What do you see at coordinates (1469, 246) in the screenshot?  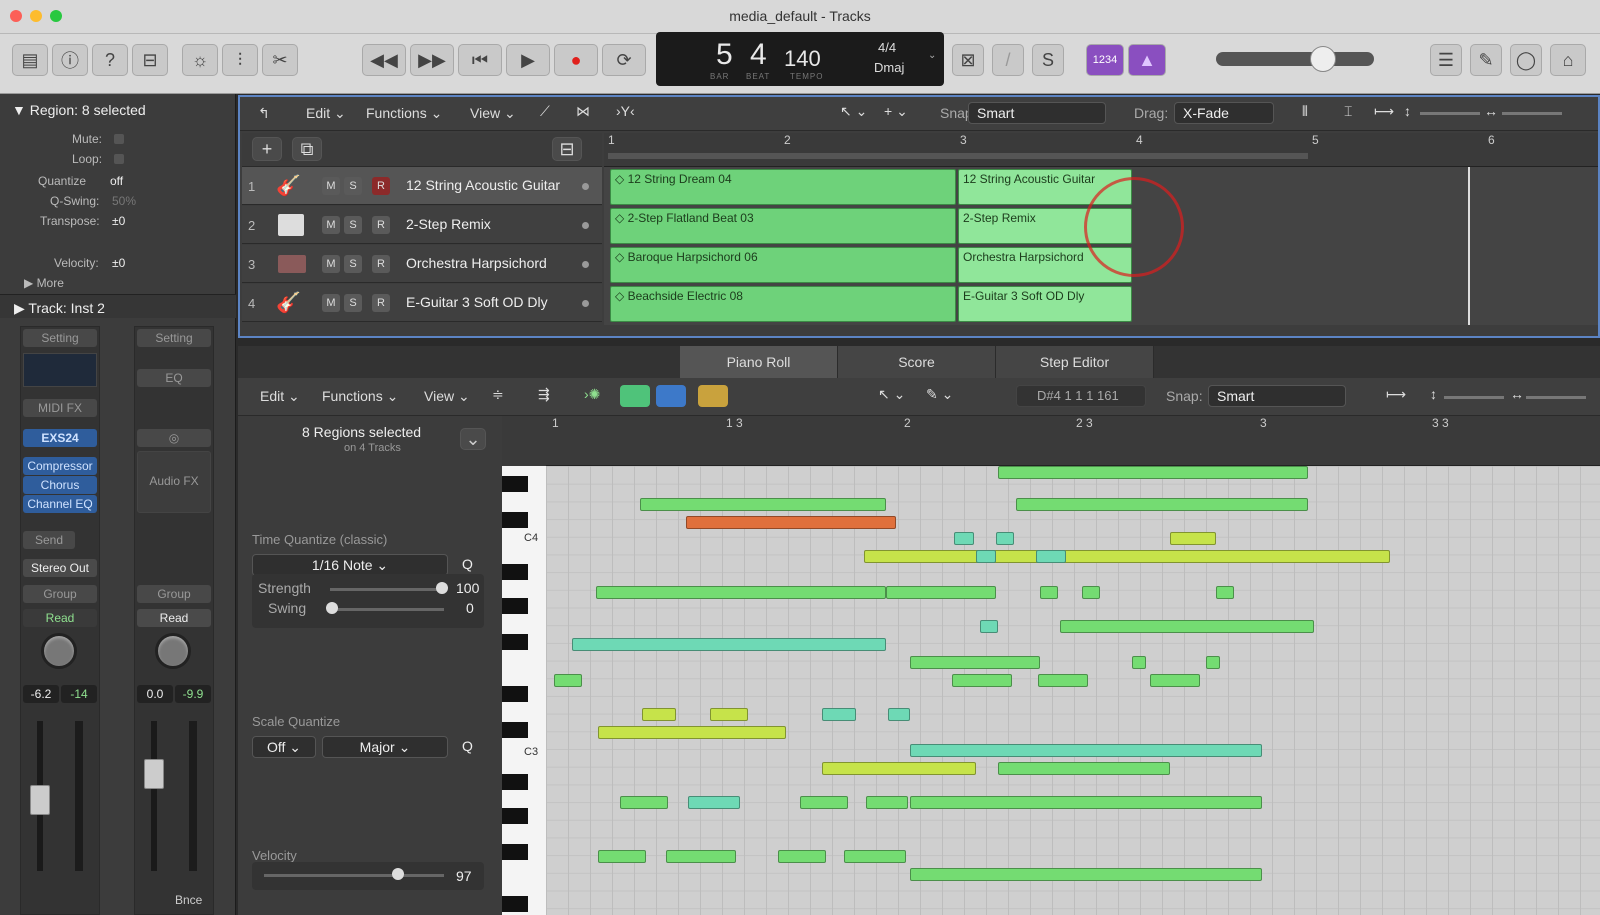 I see `playhead` at bounding box center [1469, 246].